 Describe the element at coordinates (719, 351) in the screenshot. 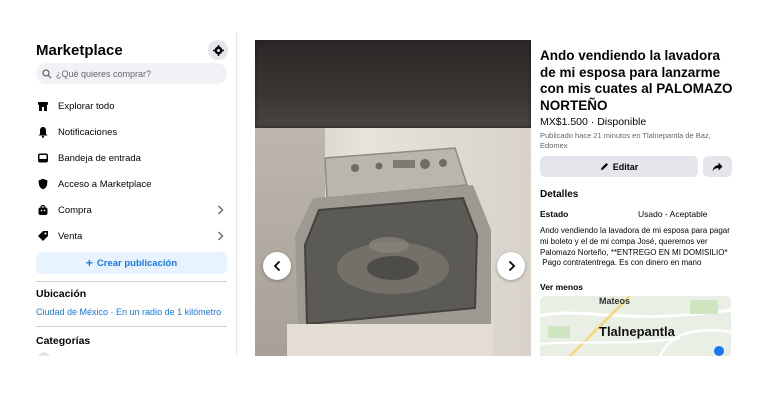

I see `map-pin-icon` at that location.